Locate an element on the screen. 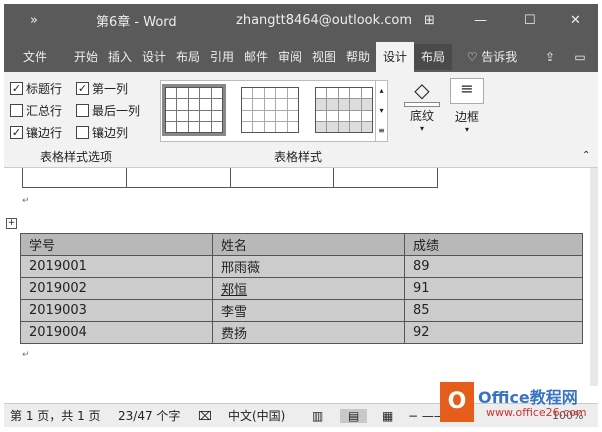  table-cell: 89 is located at coordinates (493, 266).